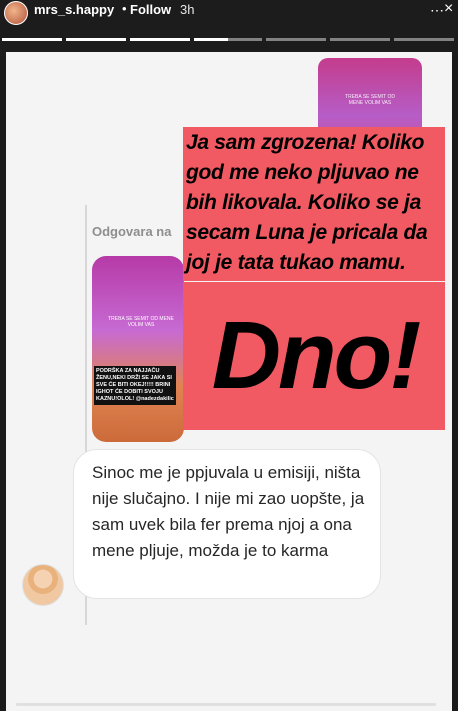 The height and width of the screenshot is (711, 458). Describe the element at coordinates (437, 10) in the screenshot. I see `more-horizontal-icon: ⋯` at that location.